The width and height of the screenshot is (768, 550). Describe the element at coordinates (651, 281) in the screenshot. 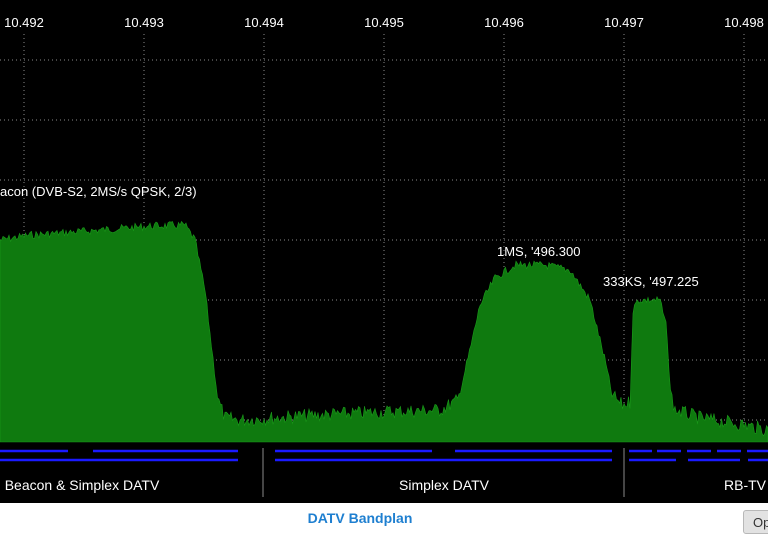

I see `signal-label-333ks: 333KS, '497.225` at that location.